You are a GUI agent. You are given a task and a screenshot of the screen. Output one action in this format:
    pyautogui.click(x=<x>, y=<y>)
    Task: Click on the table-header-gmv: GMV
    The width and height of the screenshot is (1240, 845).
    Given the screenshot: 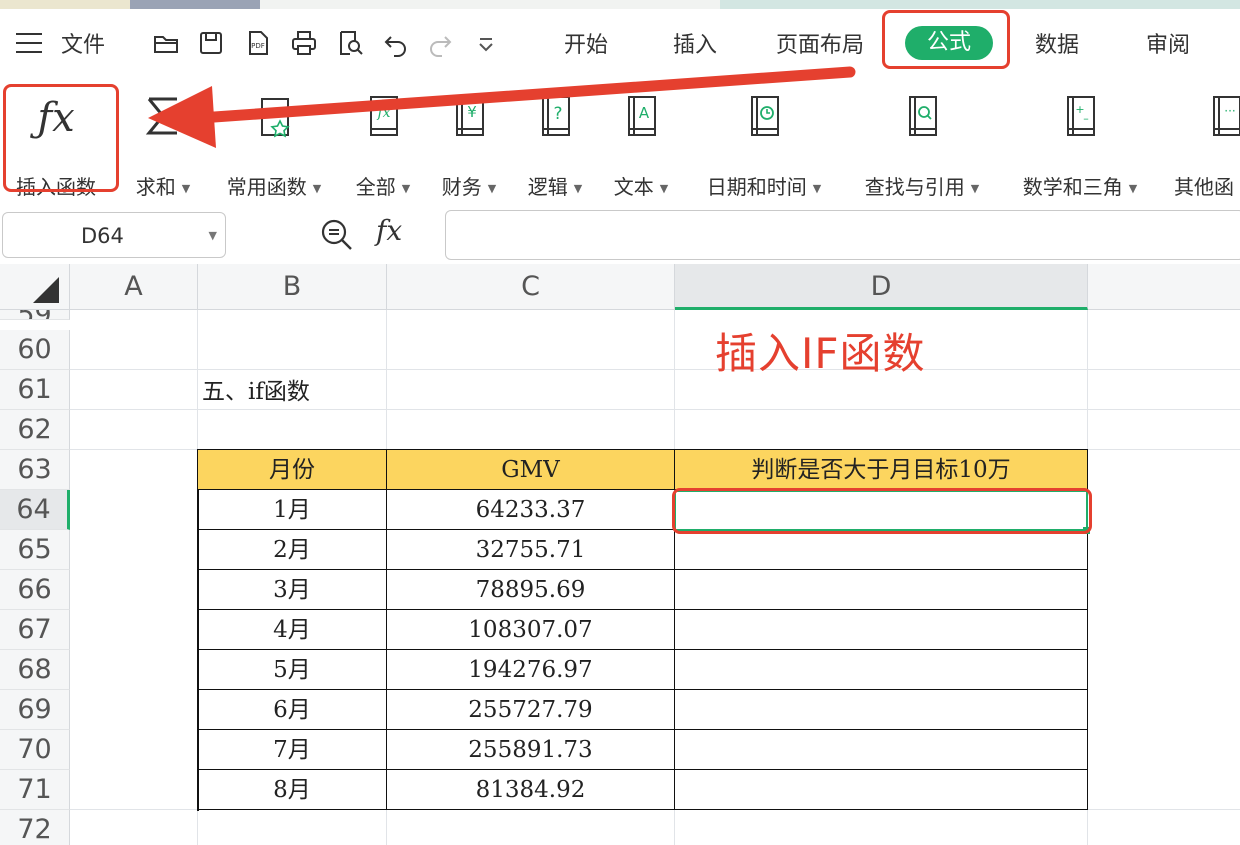 What is the action you would take?
    pyautogui.click(x=531, y=470)
    